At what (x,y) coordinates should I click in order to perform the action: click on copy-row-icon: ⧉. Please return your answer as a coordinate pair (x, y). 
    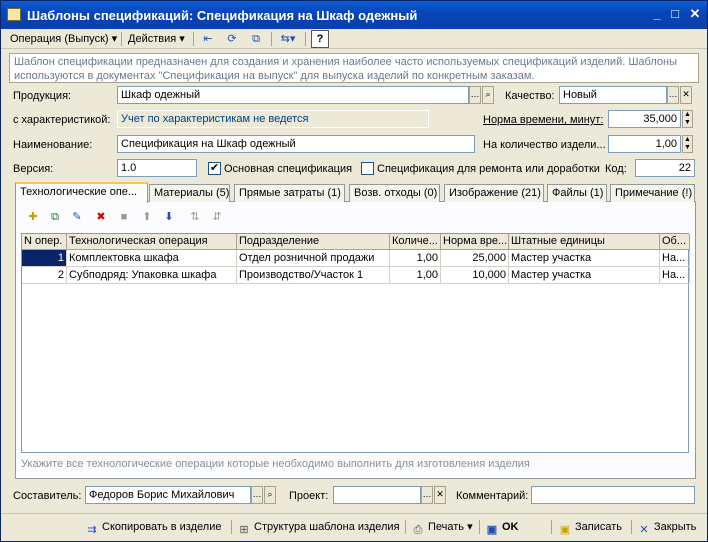
    Looking at the image, I should click on (55, 217).